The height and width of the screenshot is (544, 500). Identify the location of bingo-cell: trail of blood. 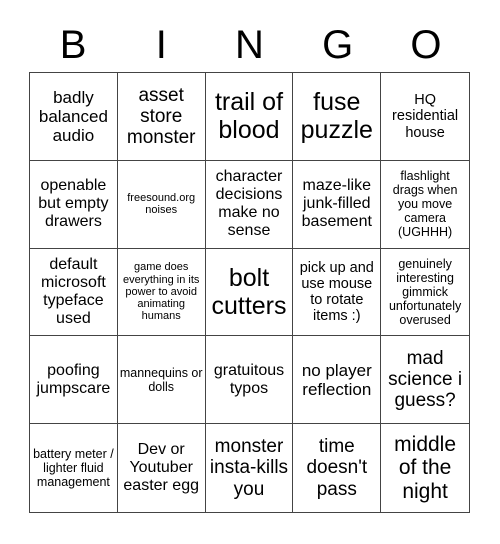
(249, 117).